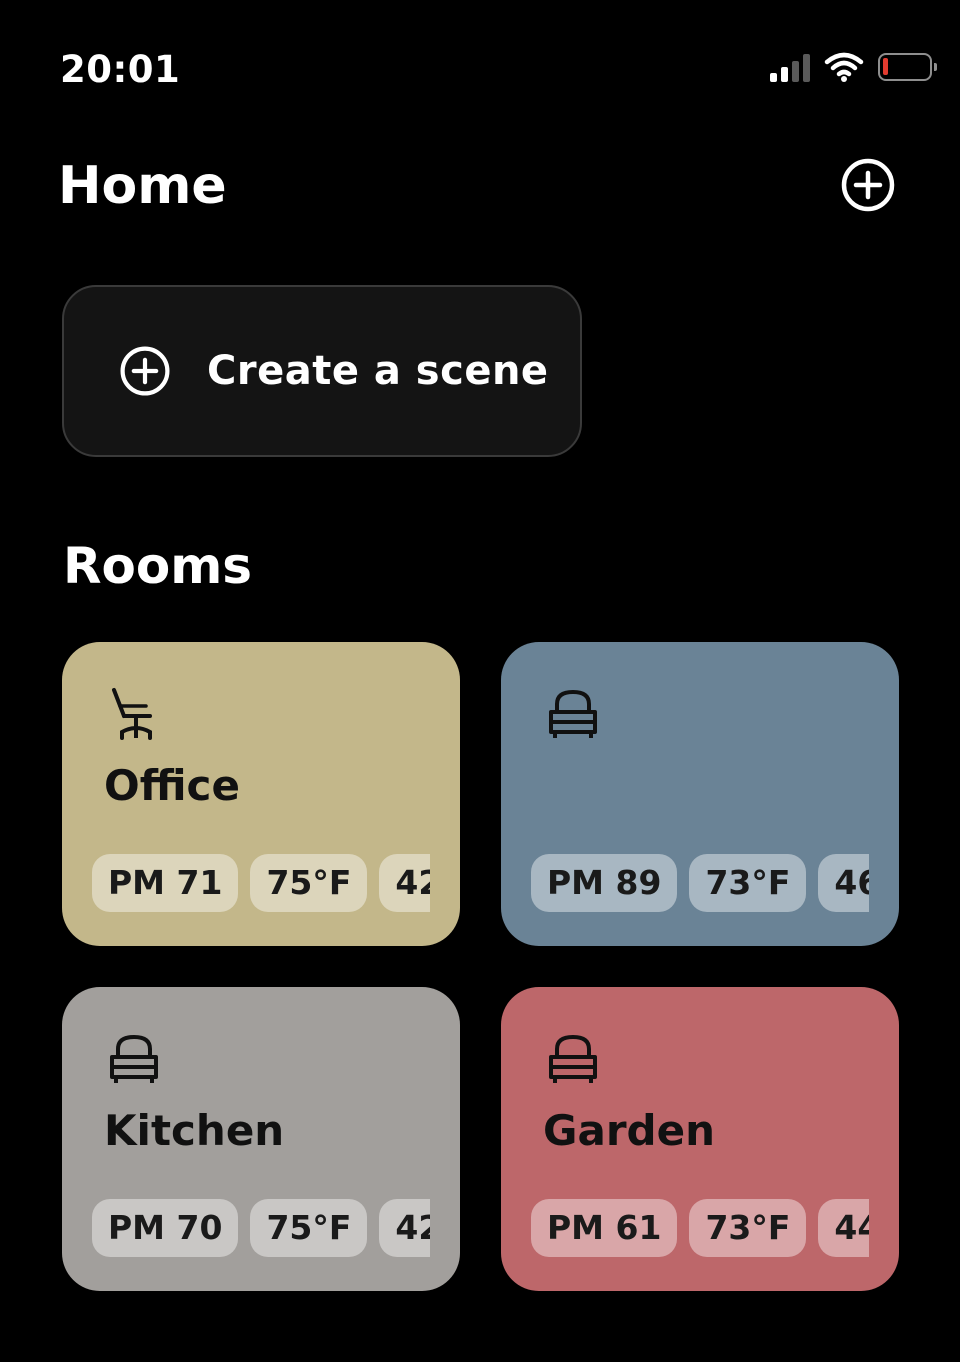 This screenshot has height=1362, width=960. I want to click on status-time: 20:01, so click(120, 69).